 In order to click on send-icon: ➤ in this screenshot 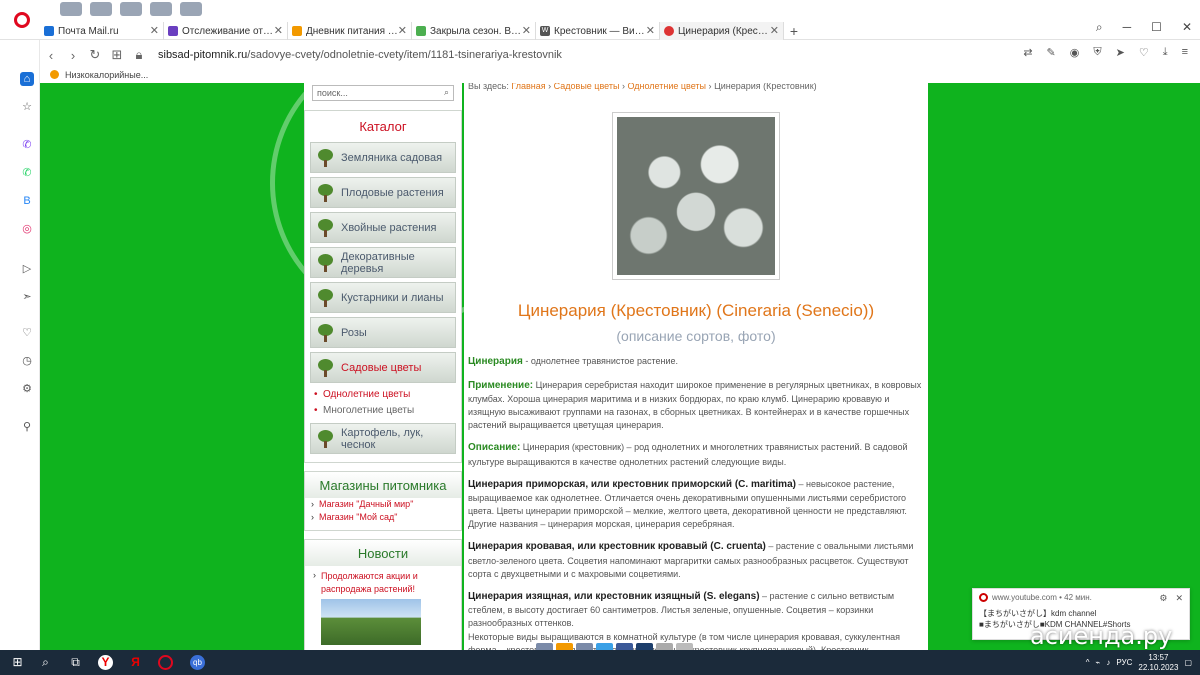, I will do `click(1120, 52)`.